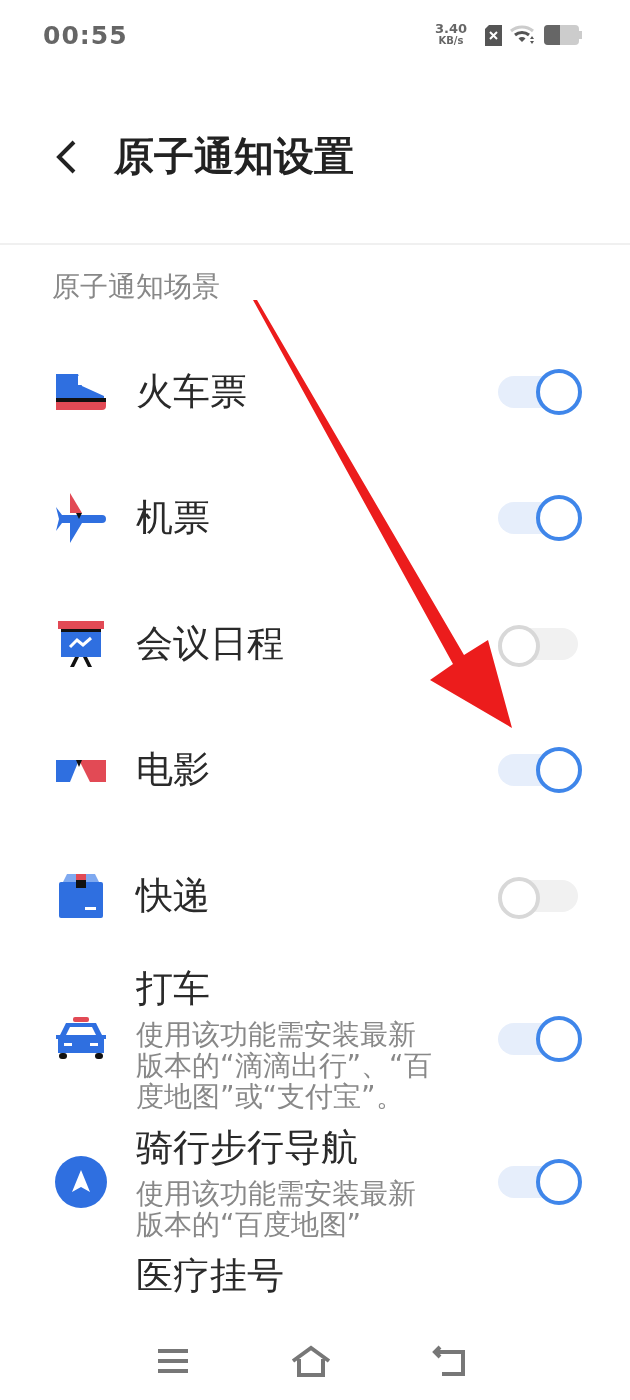 The image size is (630, 1400). What do you see at coordinates (81, 392) in the screenshot?
I see `train-icon` at bounding box center [81, 392].